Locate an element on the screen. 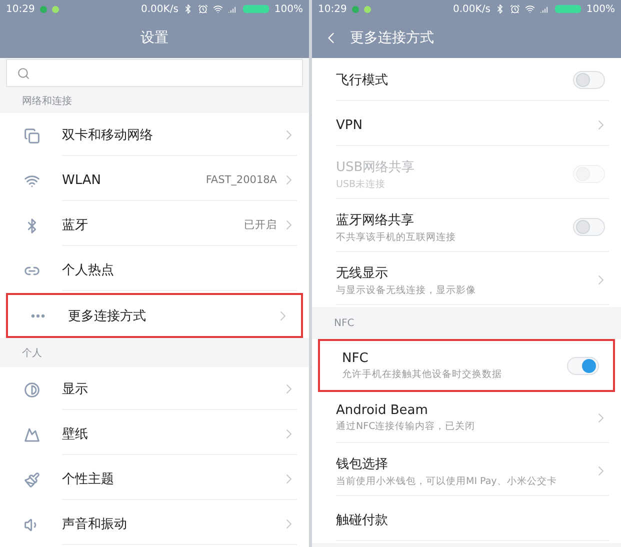  row-title: 钱包选择 is located at coordinates (362, 464).